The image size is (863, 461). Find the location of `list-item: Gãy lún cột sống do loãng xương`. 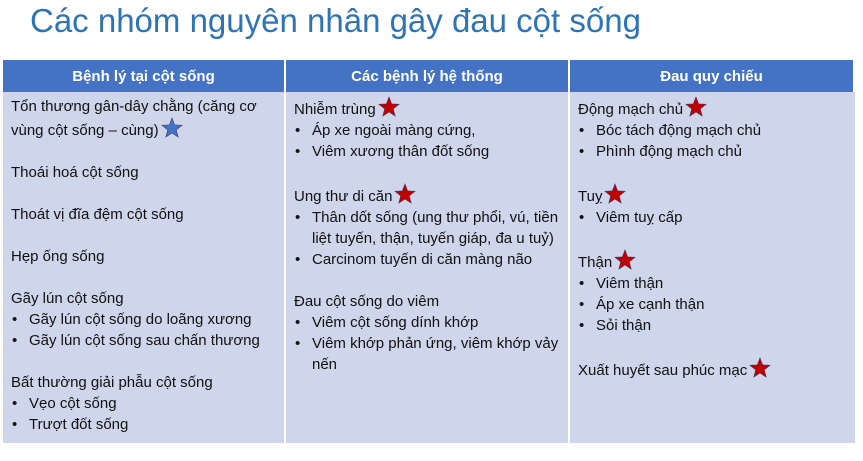

list-item: Gãy lún cột sống do loãng xương is located at coordinates (144, 319).